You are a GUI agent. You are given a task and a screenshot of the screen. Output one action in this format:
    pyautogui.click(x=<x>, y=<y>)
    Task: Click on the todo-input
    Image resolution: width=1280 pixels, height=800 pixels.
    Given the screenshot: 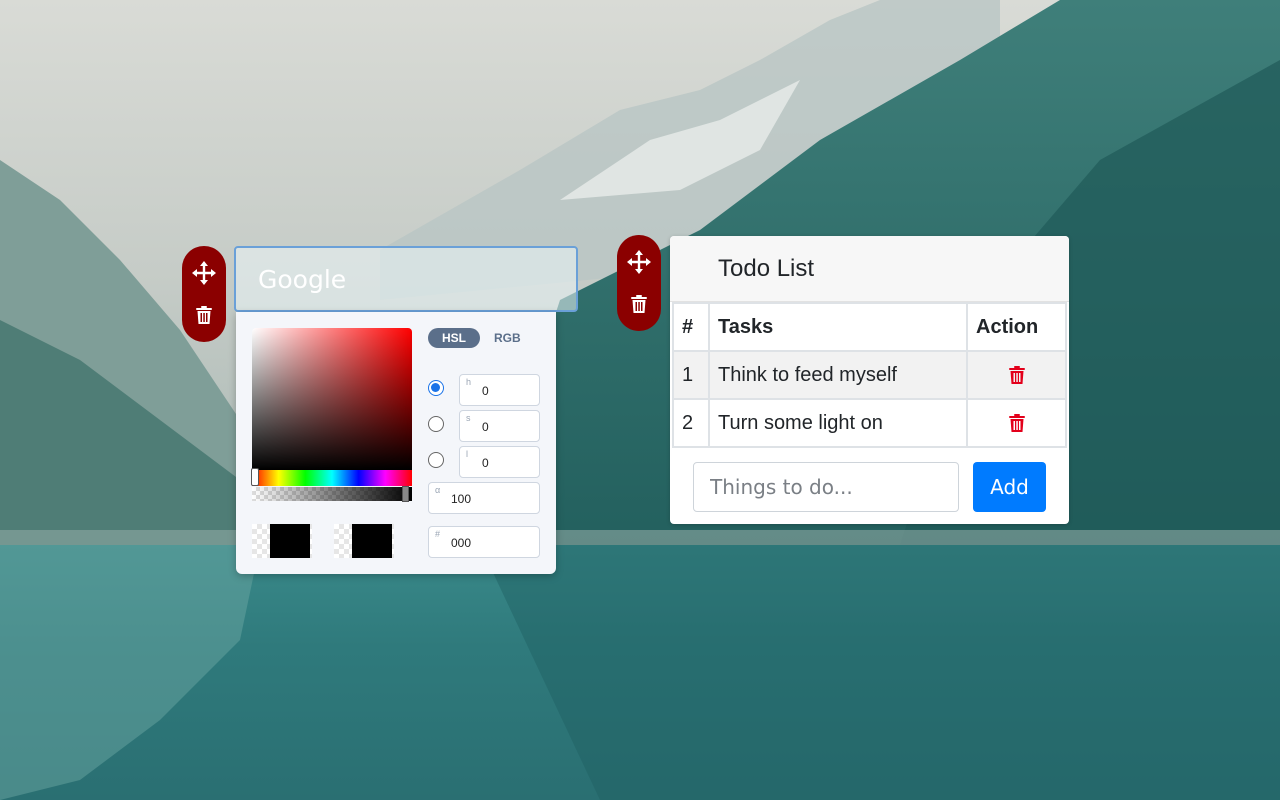 What is the action you would take?
    pyautogui.click(x=826, y=487)
    